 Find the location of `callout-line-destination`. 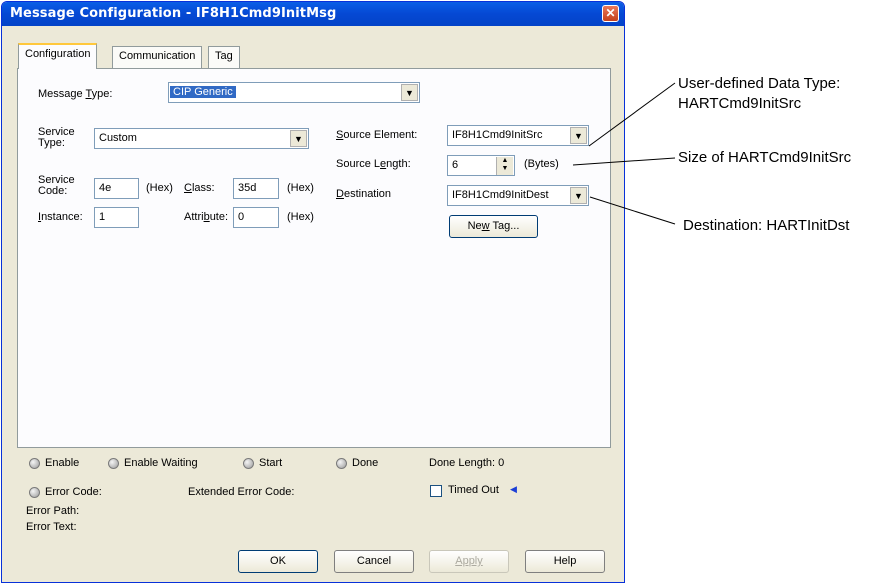

callout-line-destination is located at coordinates (632, 210).